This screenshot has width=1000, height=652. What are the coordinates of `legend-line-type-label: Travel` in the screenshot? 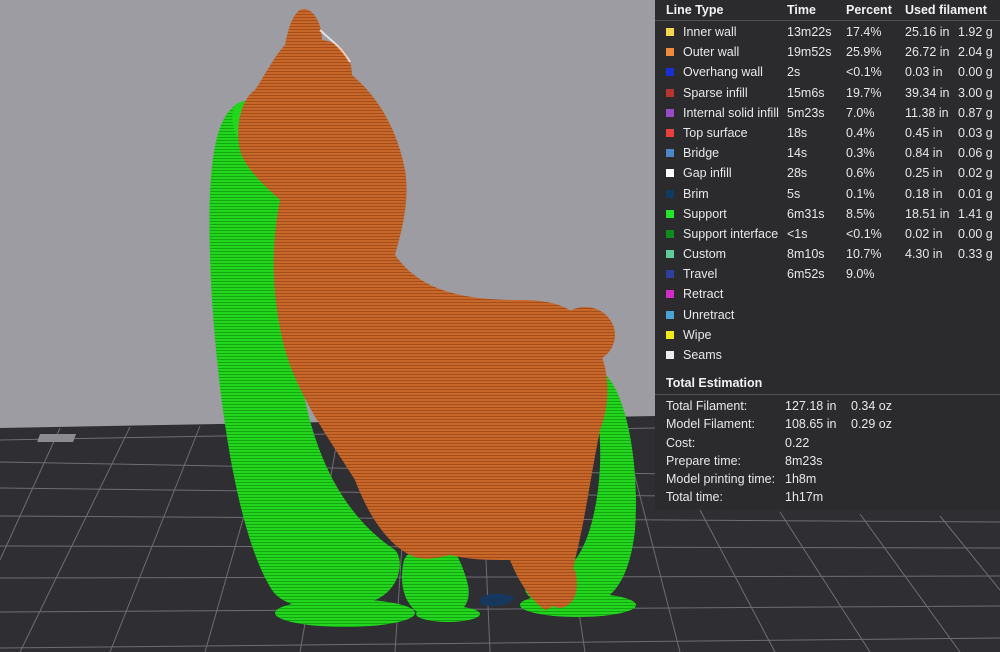 It's located at (700, 274).